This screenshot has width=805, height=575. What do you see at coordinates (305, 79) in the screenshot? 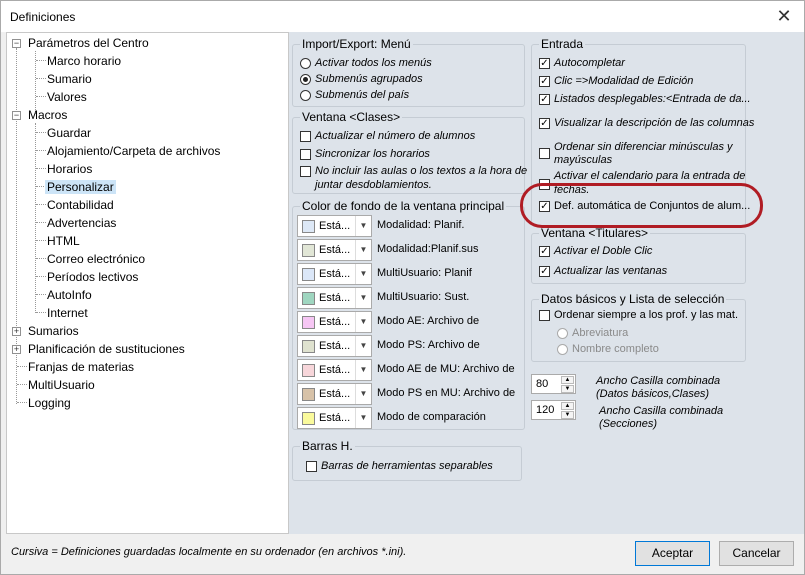
I see `radio-submenus-agrupados` at bounding box center [305, 79].